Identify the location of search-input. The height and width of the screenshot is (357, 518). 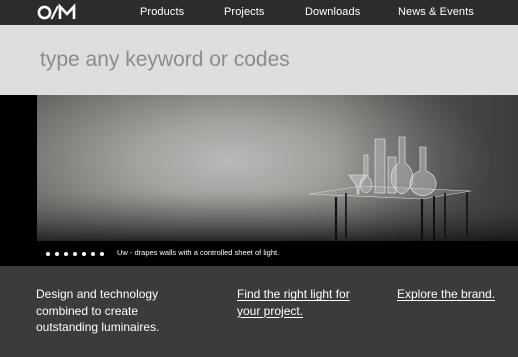
(260, 60).